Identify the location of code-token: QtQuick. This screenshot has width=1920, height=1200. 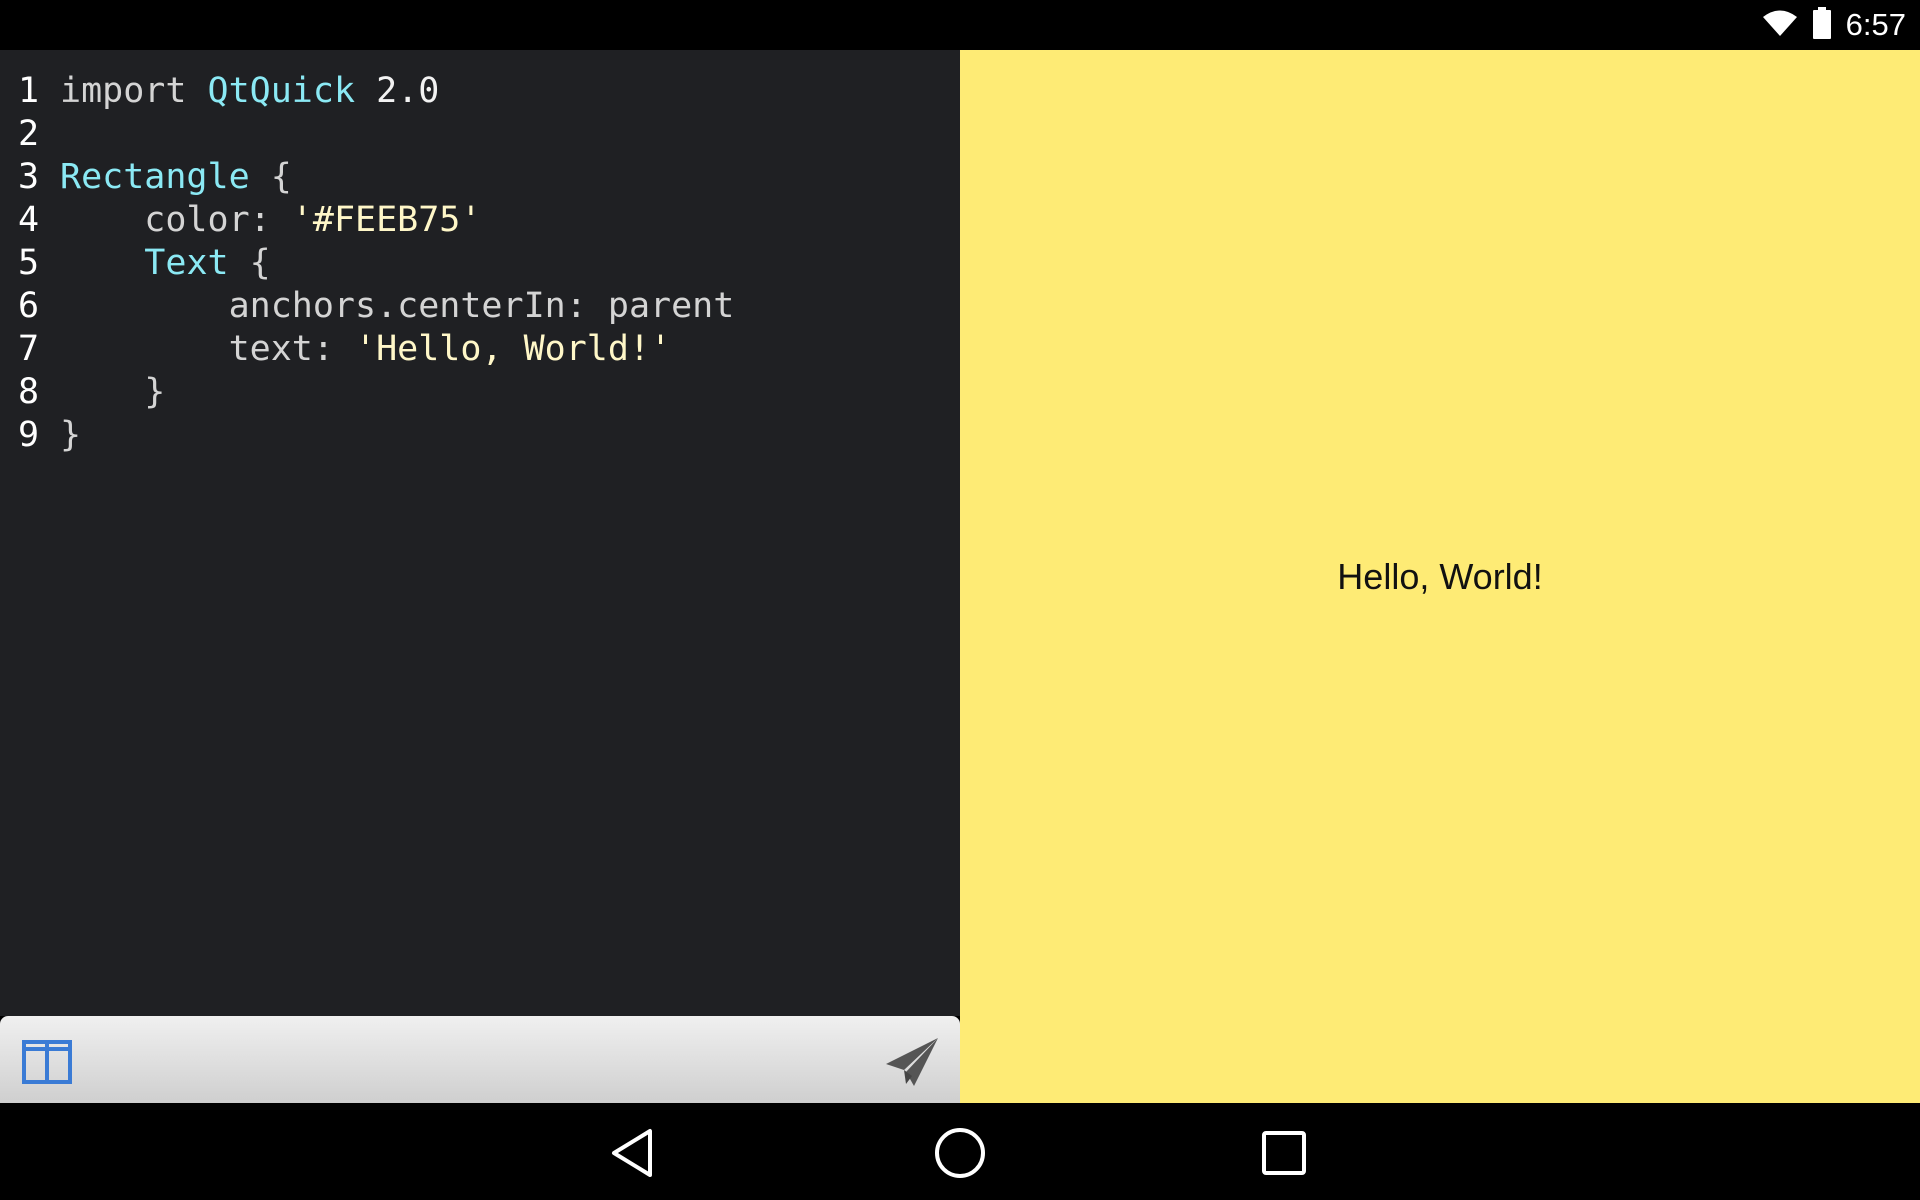
(281, 91).